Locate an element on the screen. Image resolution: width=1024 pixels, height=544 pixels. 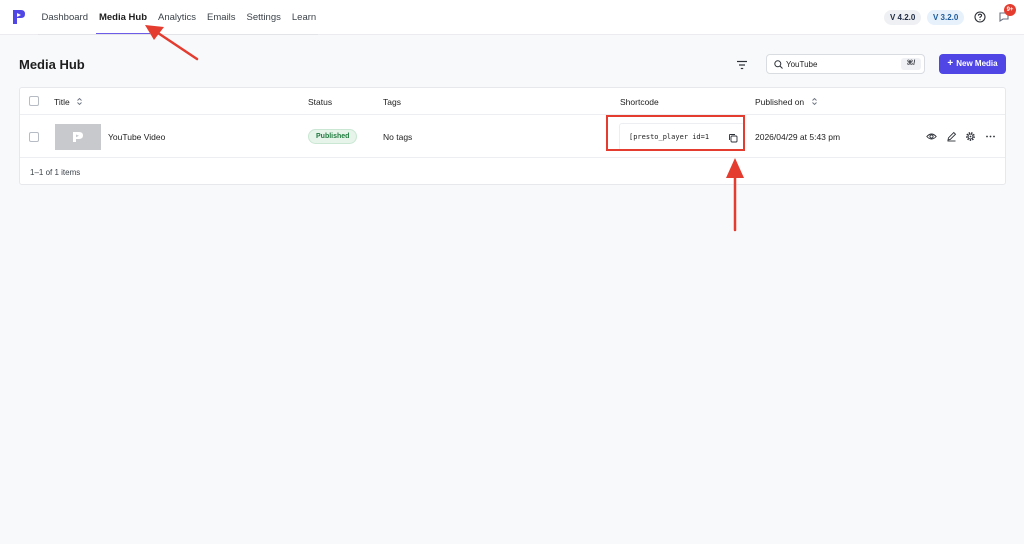
search-shortcut: ⌘/ is located at coordinates (911, 64).